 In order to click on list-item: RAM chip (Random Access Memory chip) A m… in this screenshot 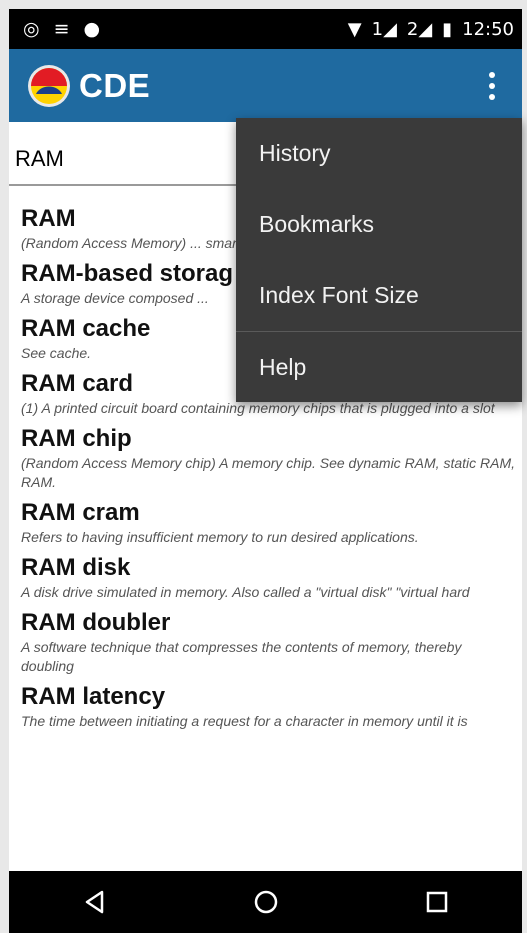, I will do `click(268, 458)`.